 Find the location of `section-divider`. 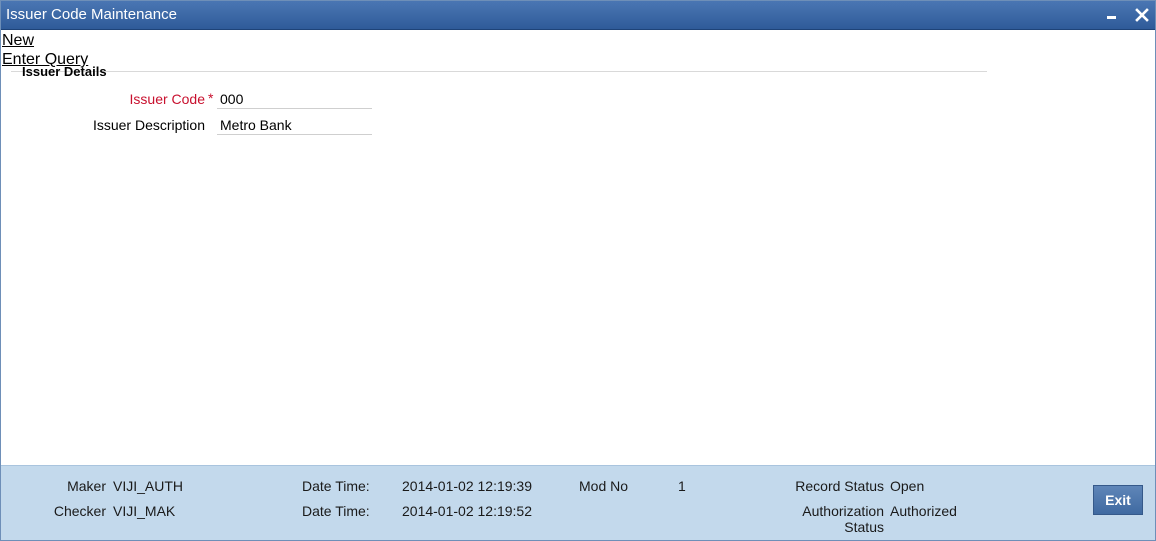

section-divider is located at coordinates (499, 71).